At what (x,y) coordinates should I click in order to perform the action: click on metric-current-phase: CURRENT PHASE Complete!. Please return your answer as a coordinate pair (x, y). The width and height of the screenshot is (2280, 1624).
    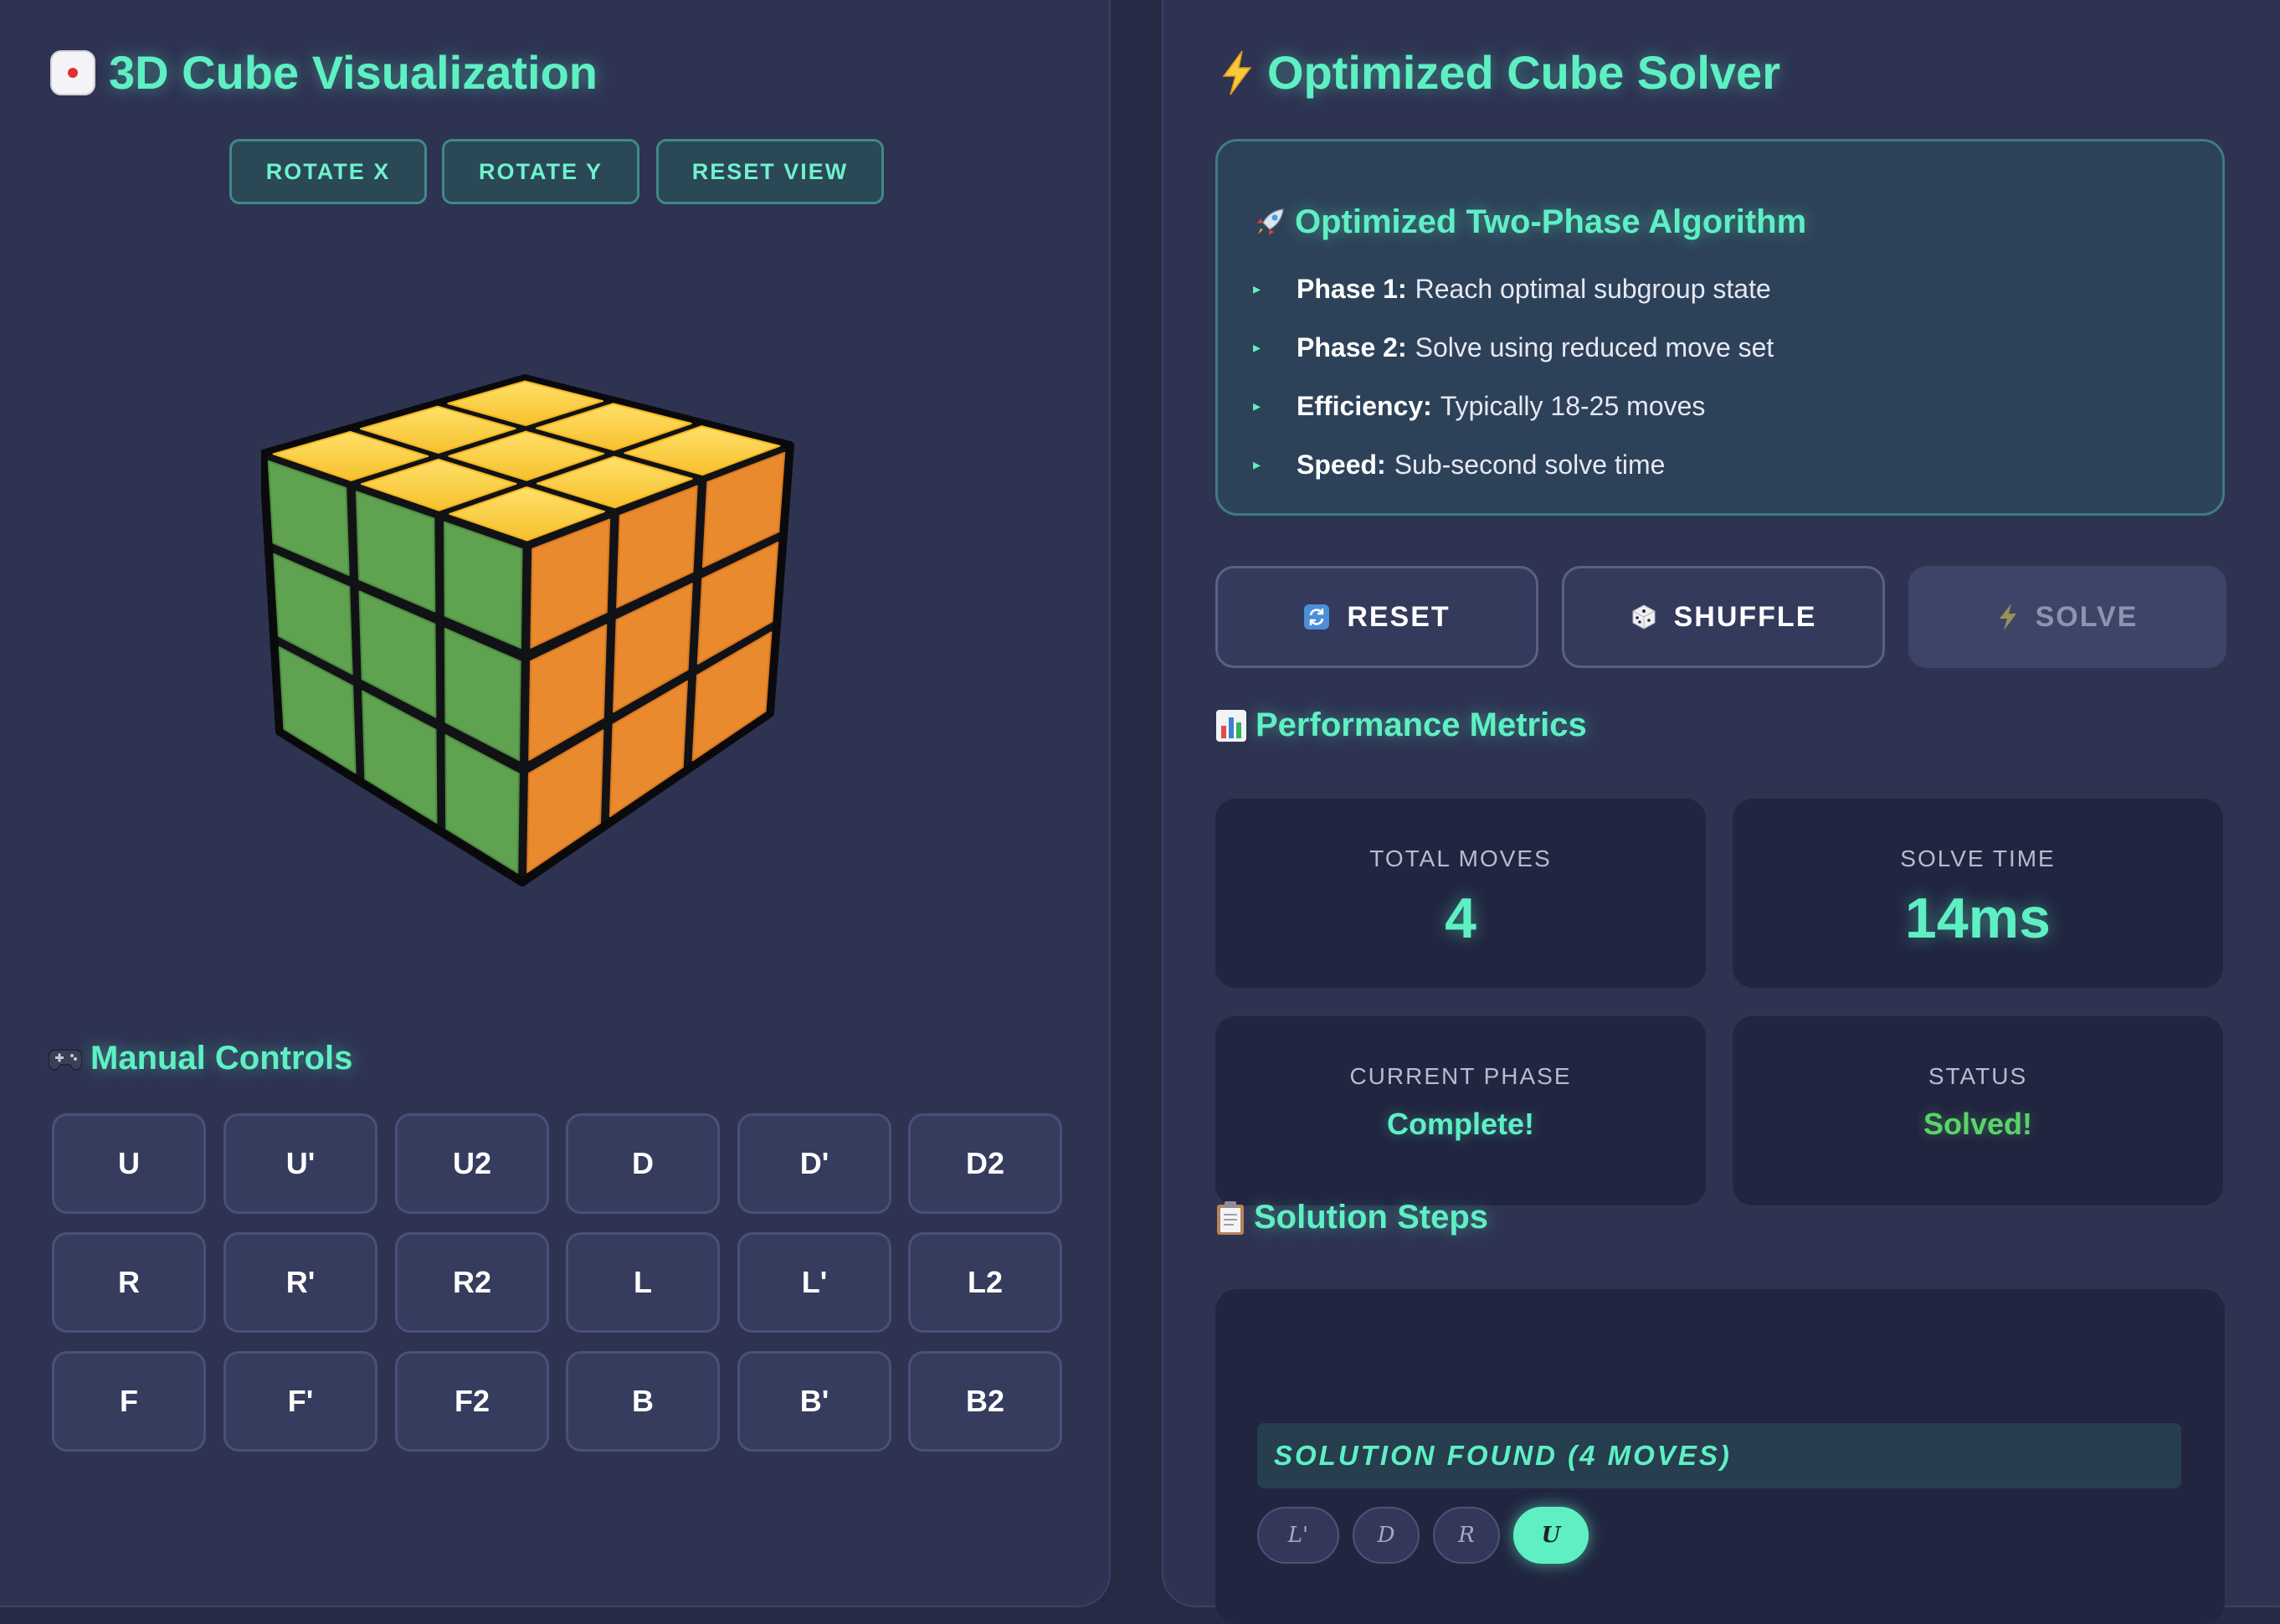
    Looking at the image, I should click on (1460, 1110).